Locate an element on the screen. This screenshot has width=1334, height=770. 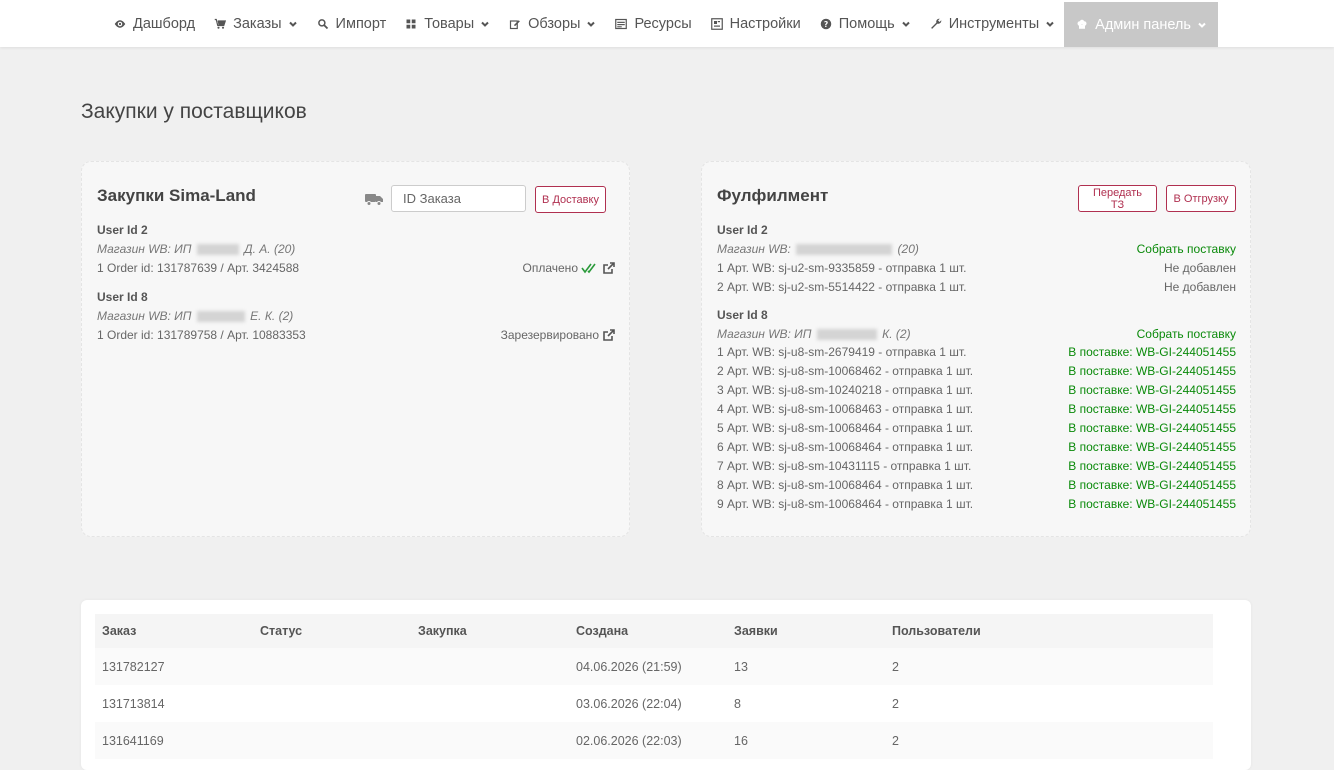
nav-item-label: Админ панель is located at coordinates (1143, 24).